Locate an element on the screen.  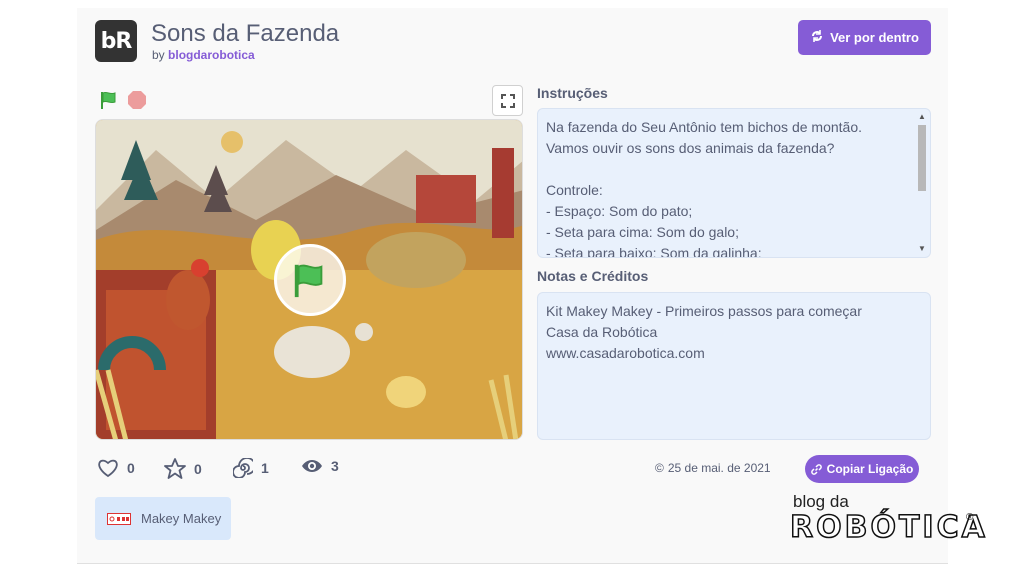
instructions-scrollbar: ▲ ▼ is located at coordinates (922, 183).